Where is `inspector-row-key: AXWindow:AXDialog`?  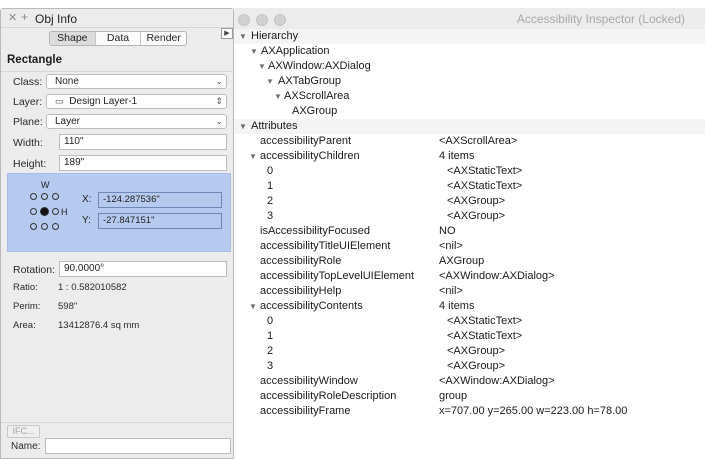
inspector-row-key: AXWindow:AXDialog is located at coordinates (319, 66).